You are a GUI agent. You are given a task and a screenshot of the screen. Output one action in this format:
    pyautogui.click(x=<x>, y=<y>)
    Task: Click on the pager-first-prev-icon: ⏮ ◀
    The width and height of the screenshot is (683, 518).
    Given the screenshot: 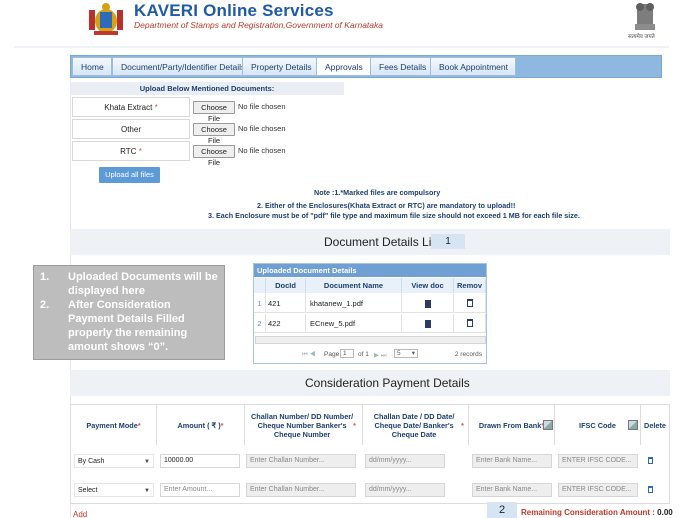 What is the action you would take?
    pyautogui.click(x=308, y=355)
    